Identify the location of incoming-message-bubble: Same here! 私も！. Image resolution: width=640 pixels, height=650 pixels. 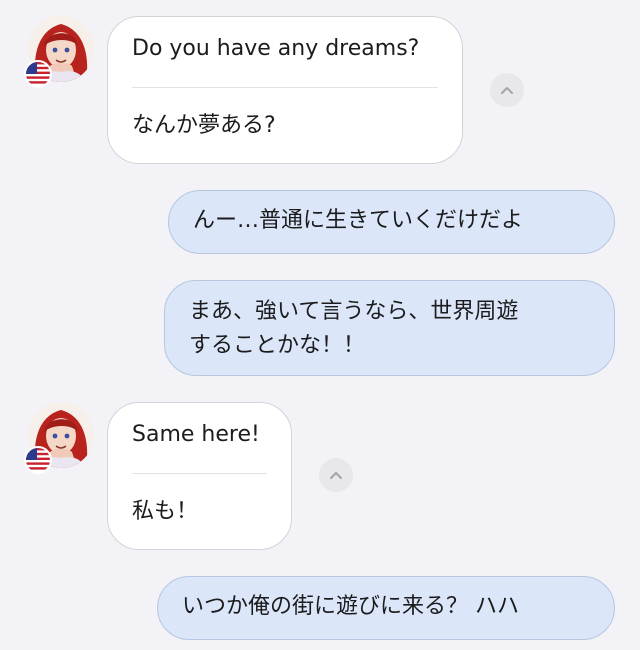
(199, 476).